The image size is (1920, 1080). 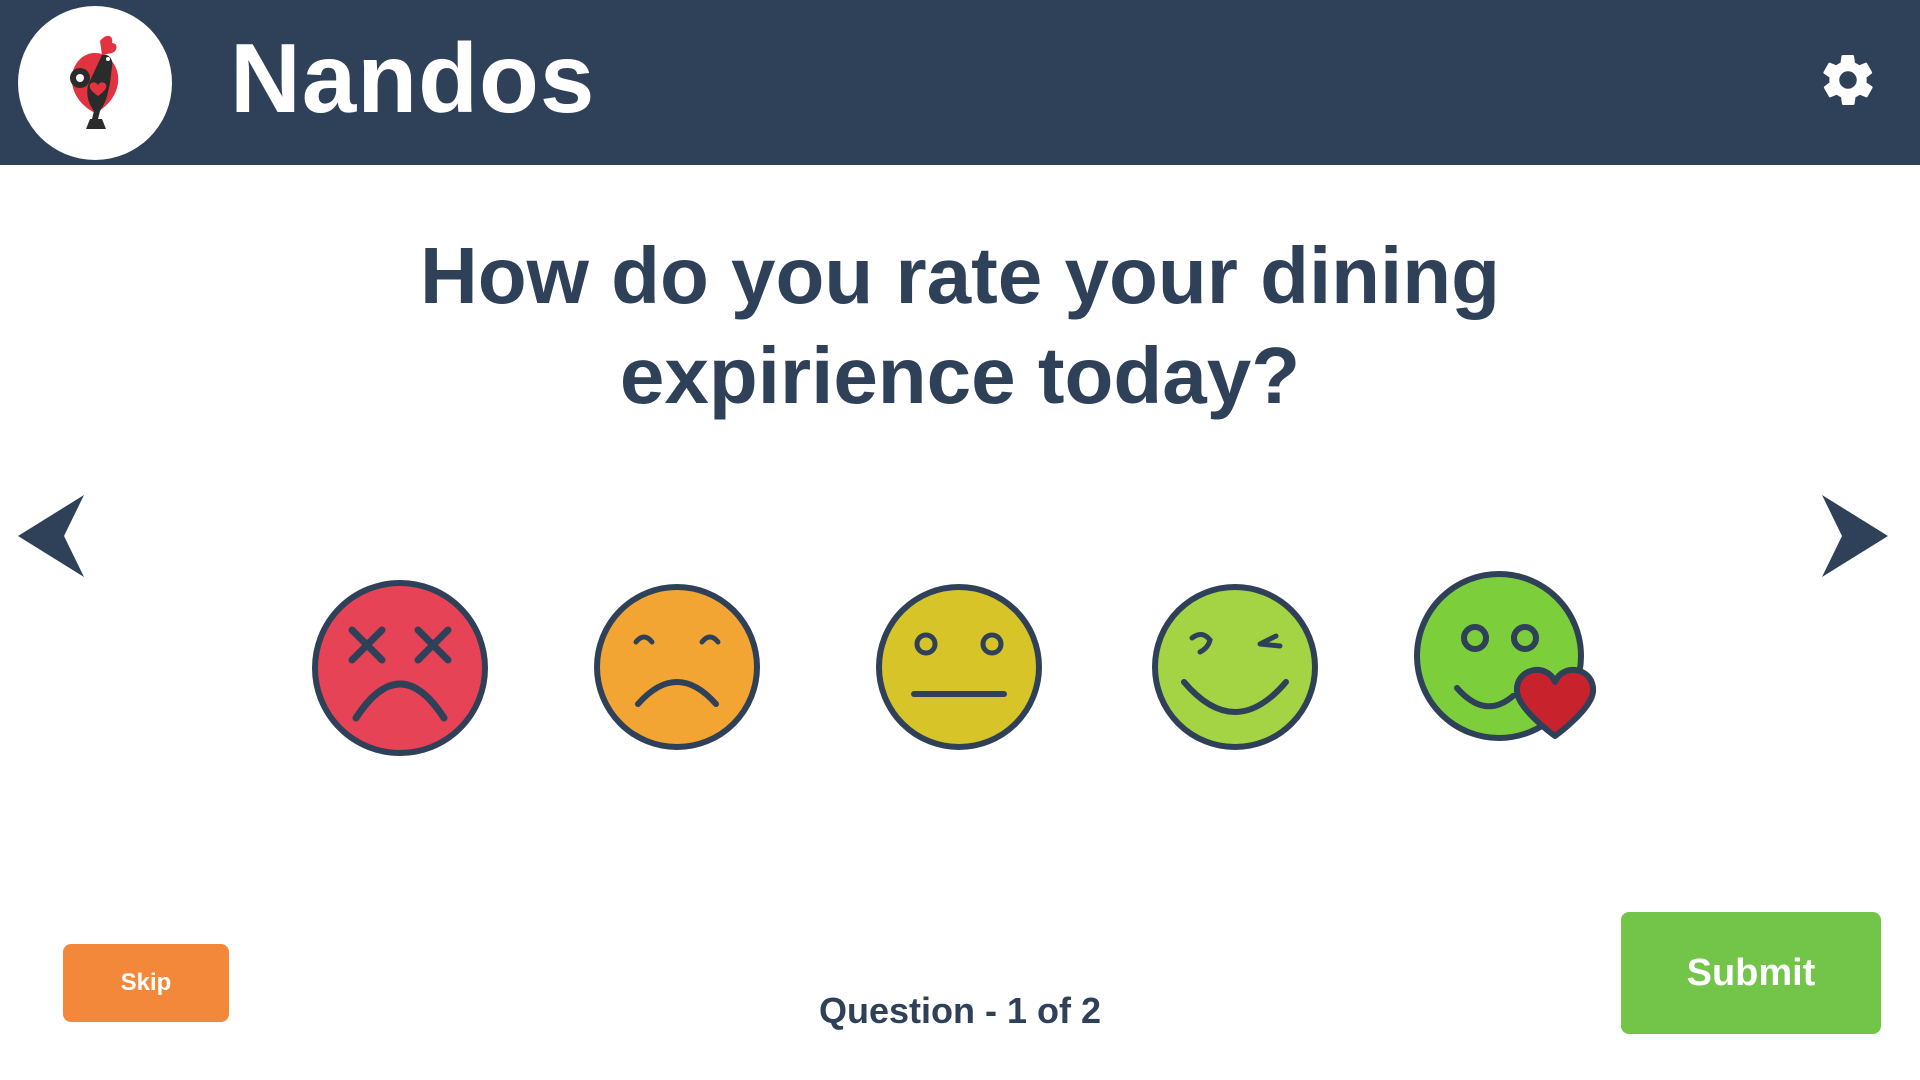 I want to click on submit-button: Submit, so click(x=1751, y=973).